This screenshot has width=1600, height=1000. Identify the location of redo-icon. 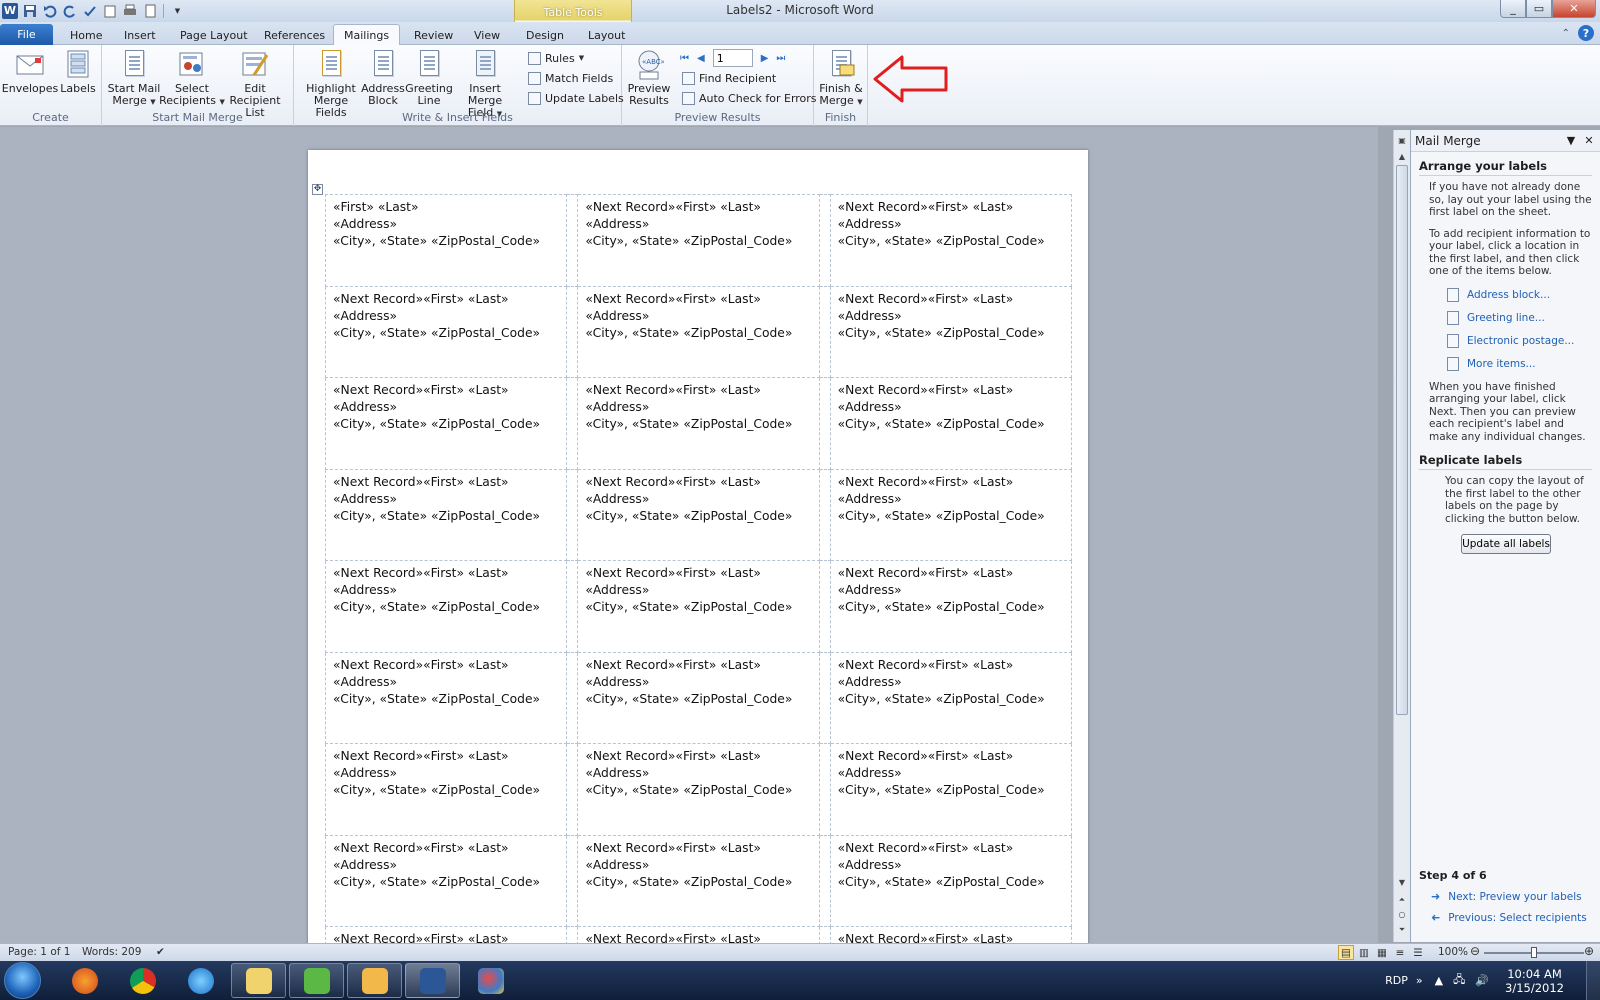
(69, 10).